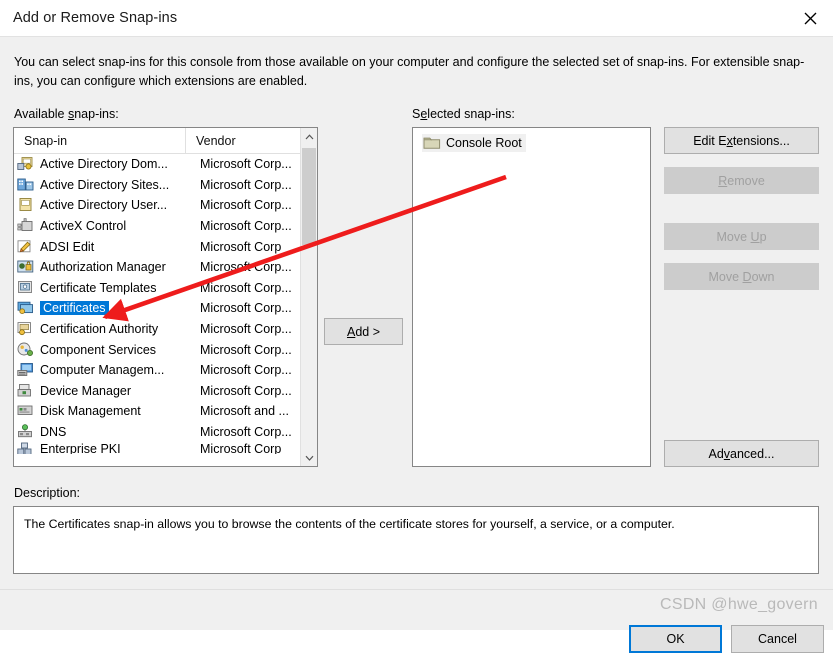 This screenshot has height=653, width=833. I want to click on add-button-label: Add >, so click(363, 331).